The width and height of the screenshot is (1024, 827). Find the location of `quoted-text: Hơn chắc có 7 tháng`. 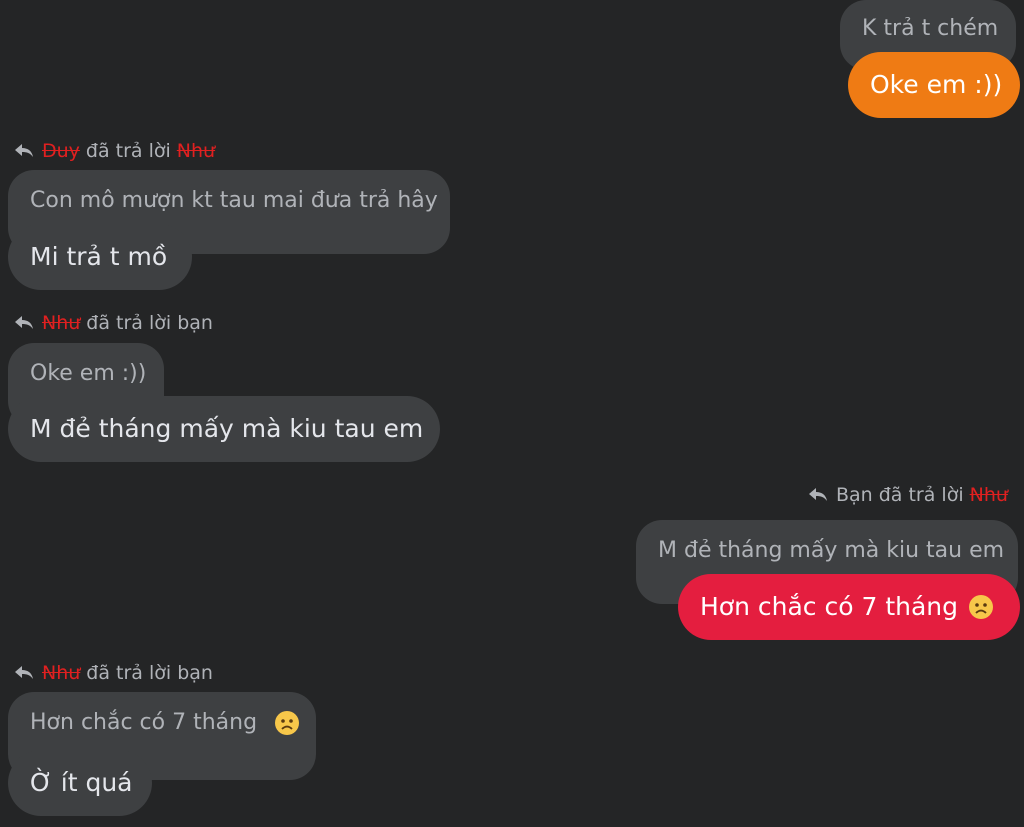

quoted-text: Hơn chắc có 7 tháng is located at coordinates (144, 722).